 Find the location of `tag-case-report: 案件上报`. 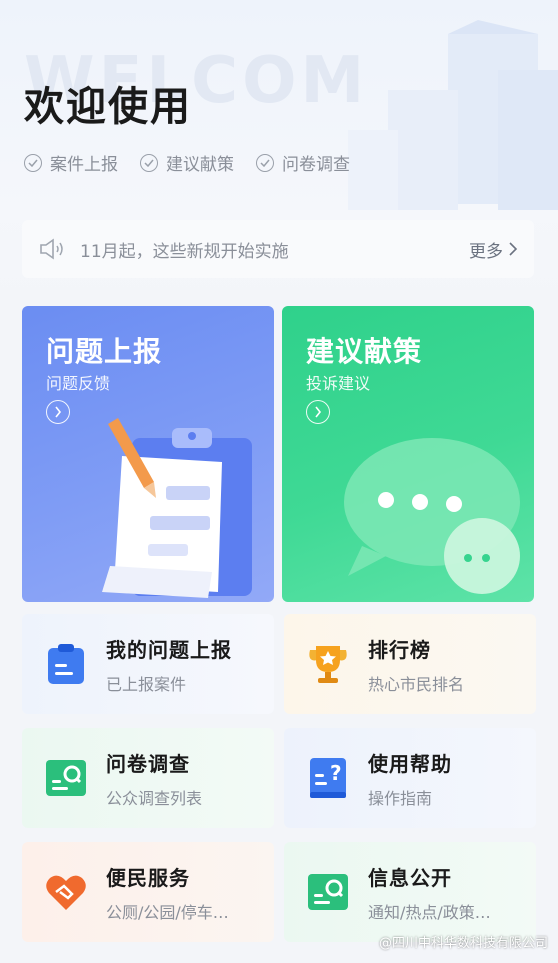

tag-case-report: 案件上报 is located at coordinates (71, 162).